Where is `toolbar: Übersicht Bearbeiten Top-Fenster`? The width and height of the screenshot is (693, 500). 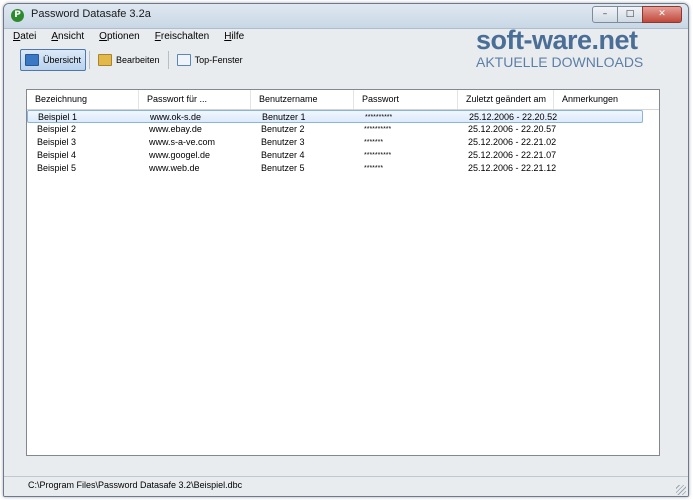 toolbar: Übersicht Bearbeiten Top-Fenster is located at coordinates (135, 60).